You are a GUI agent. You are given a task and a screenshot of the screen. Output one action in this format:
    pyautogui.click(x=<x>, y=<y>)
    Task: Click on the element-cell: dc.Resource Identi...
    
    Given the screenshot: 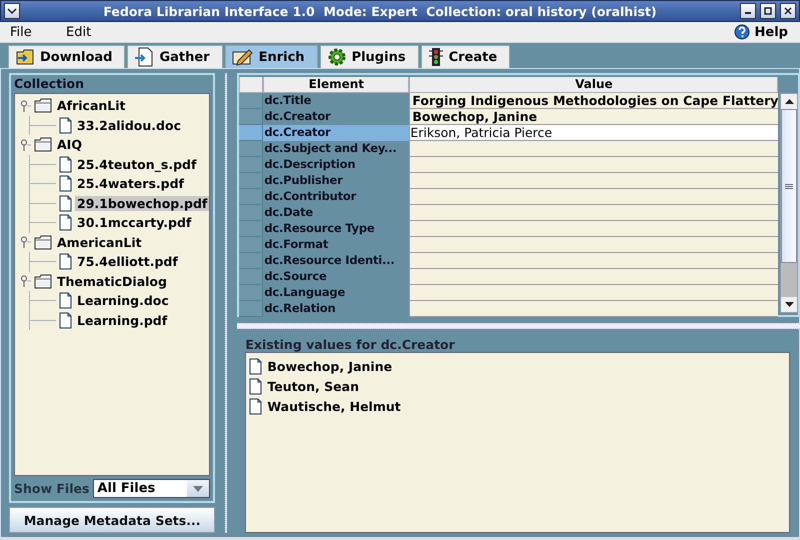 What is the action you would take?
    pyautogui.click(x=336, y=261)
    